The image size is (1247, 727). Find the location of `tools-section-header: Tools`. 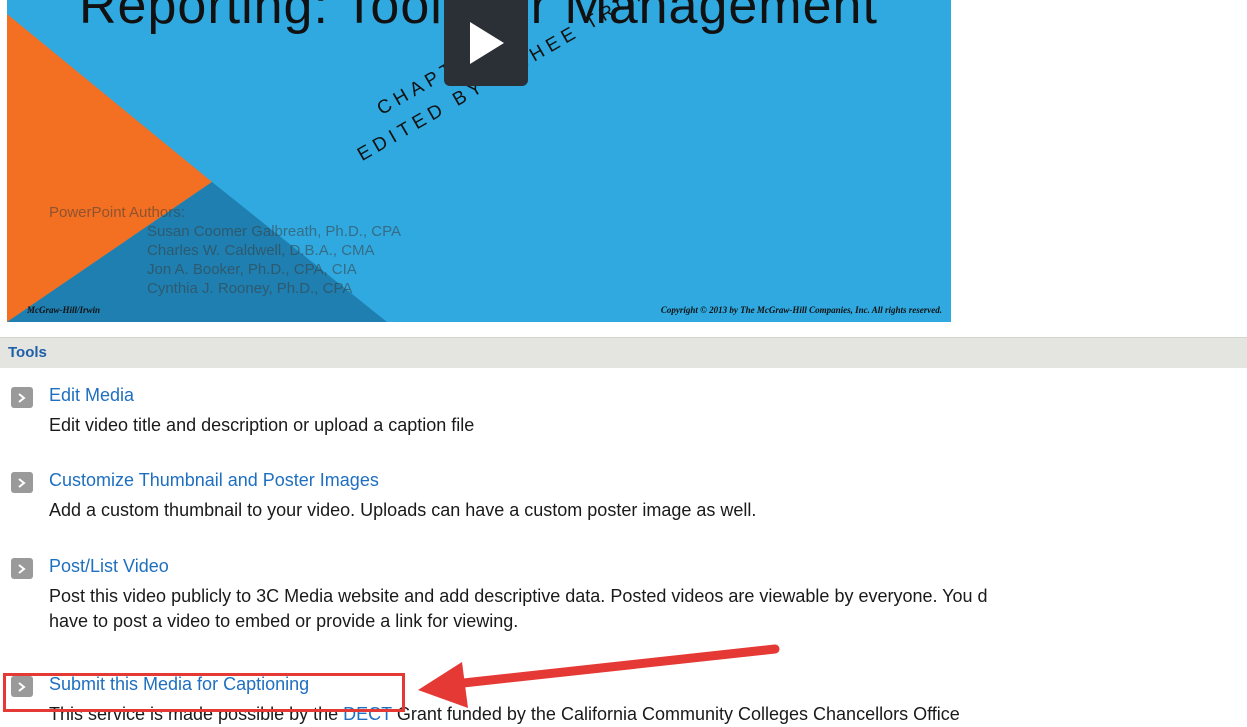

tools-section-header: Tools is located at coordinates (623, 352).